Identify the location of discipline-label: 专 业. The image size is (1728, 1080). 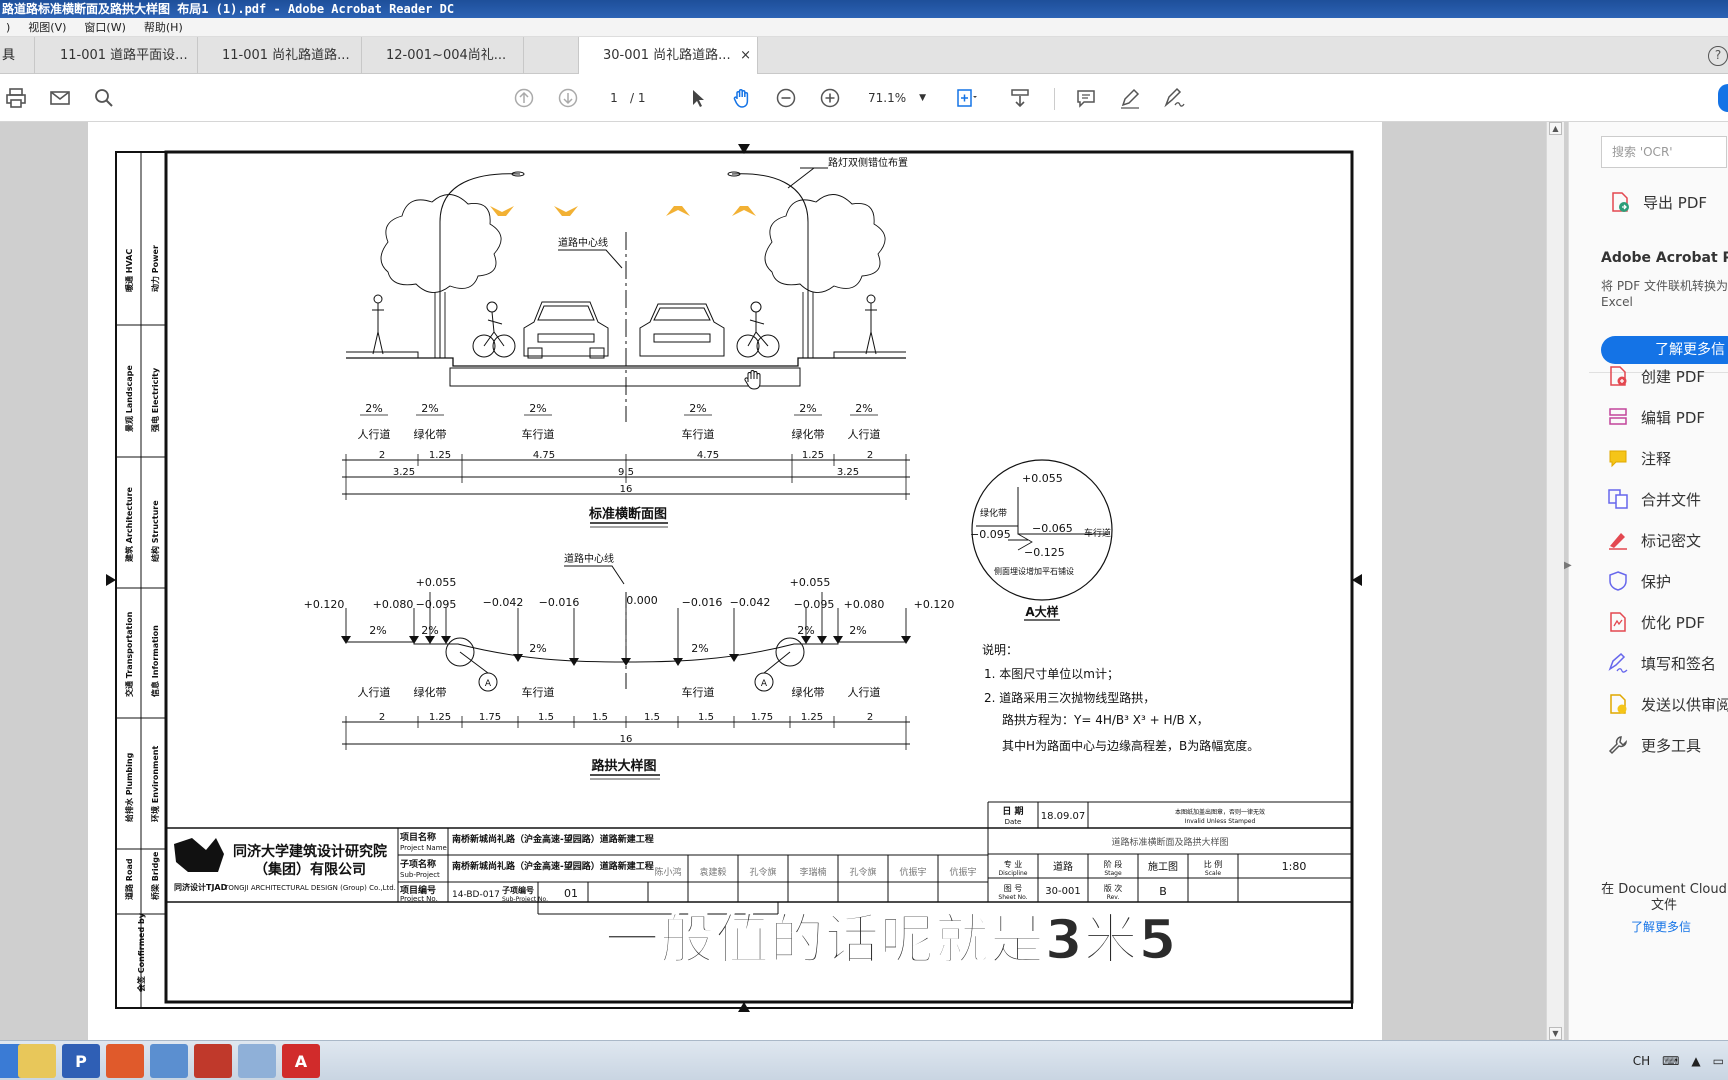
(1013, 864).